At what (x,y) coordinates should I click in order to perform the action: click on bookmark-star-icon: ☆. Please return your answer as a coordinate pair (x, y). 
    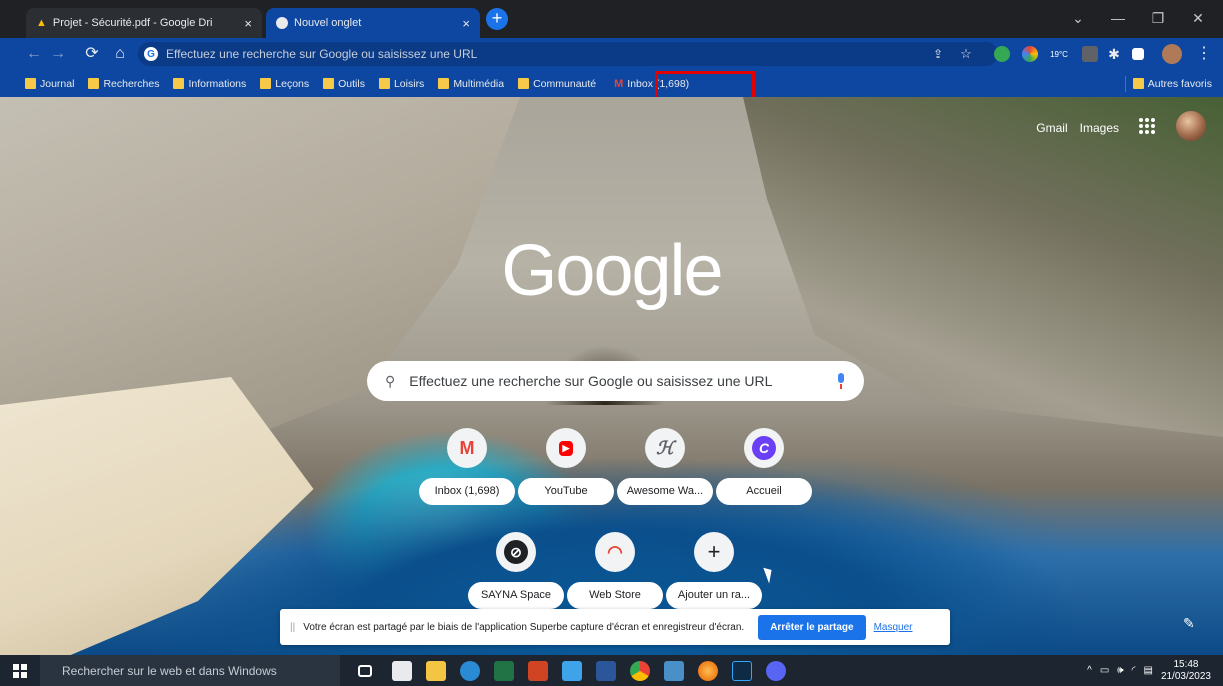
    Looking at the image, I should click on (966, 54).